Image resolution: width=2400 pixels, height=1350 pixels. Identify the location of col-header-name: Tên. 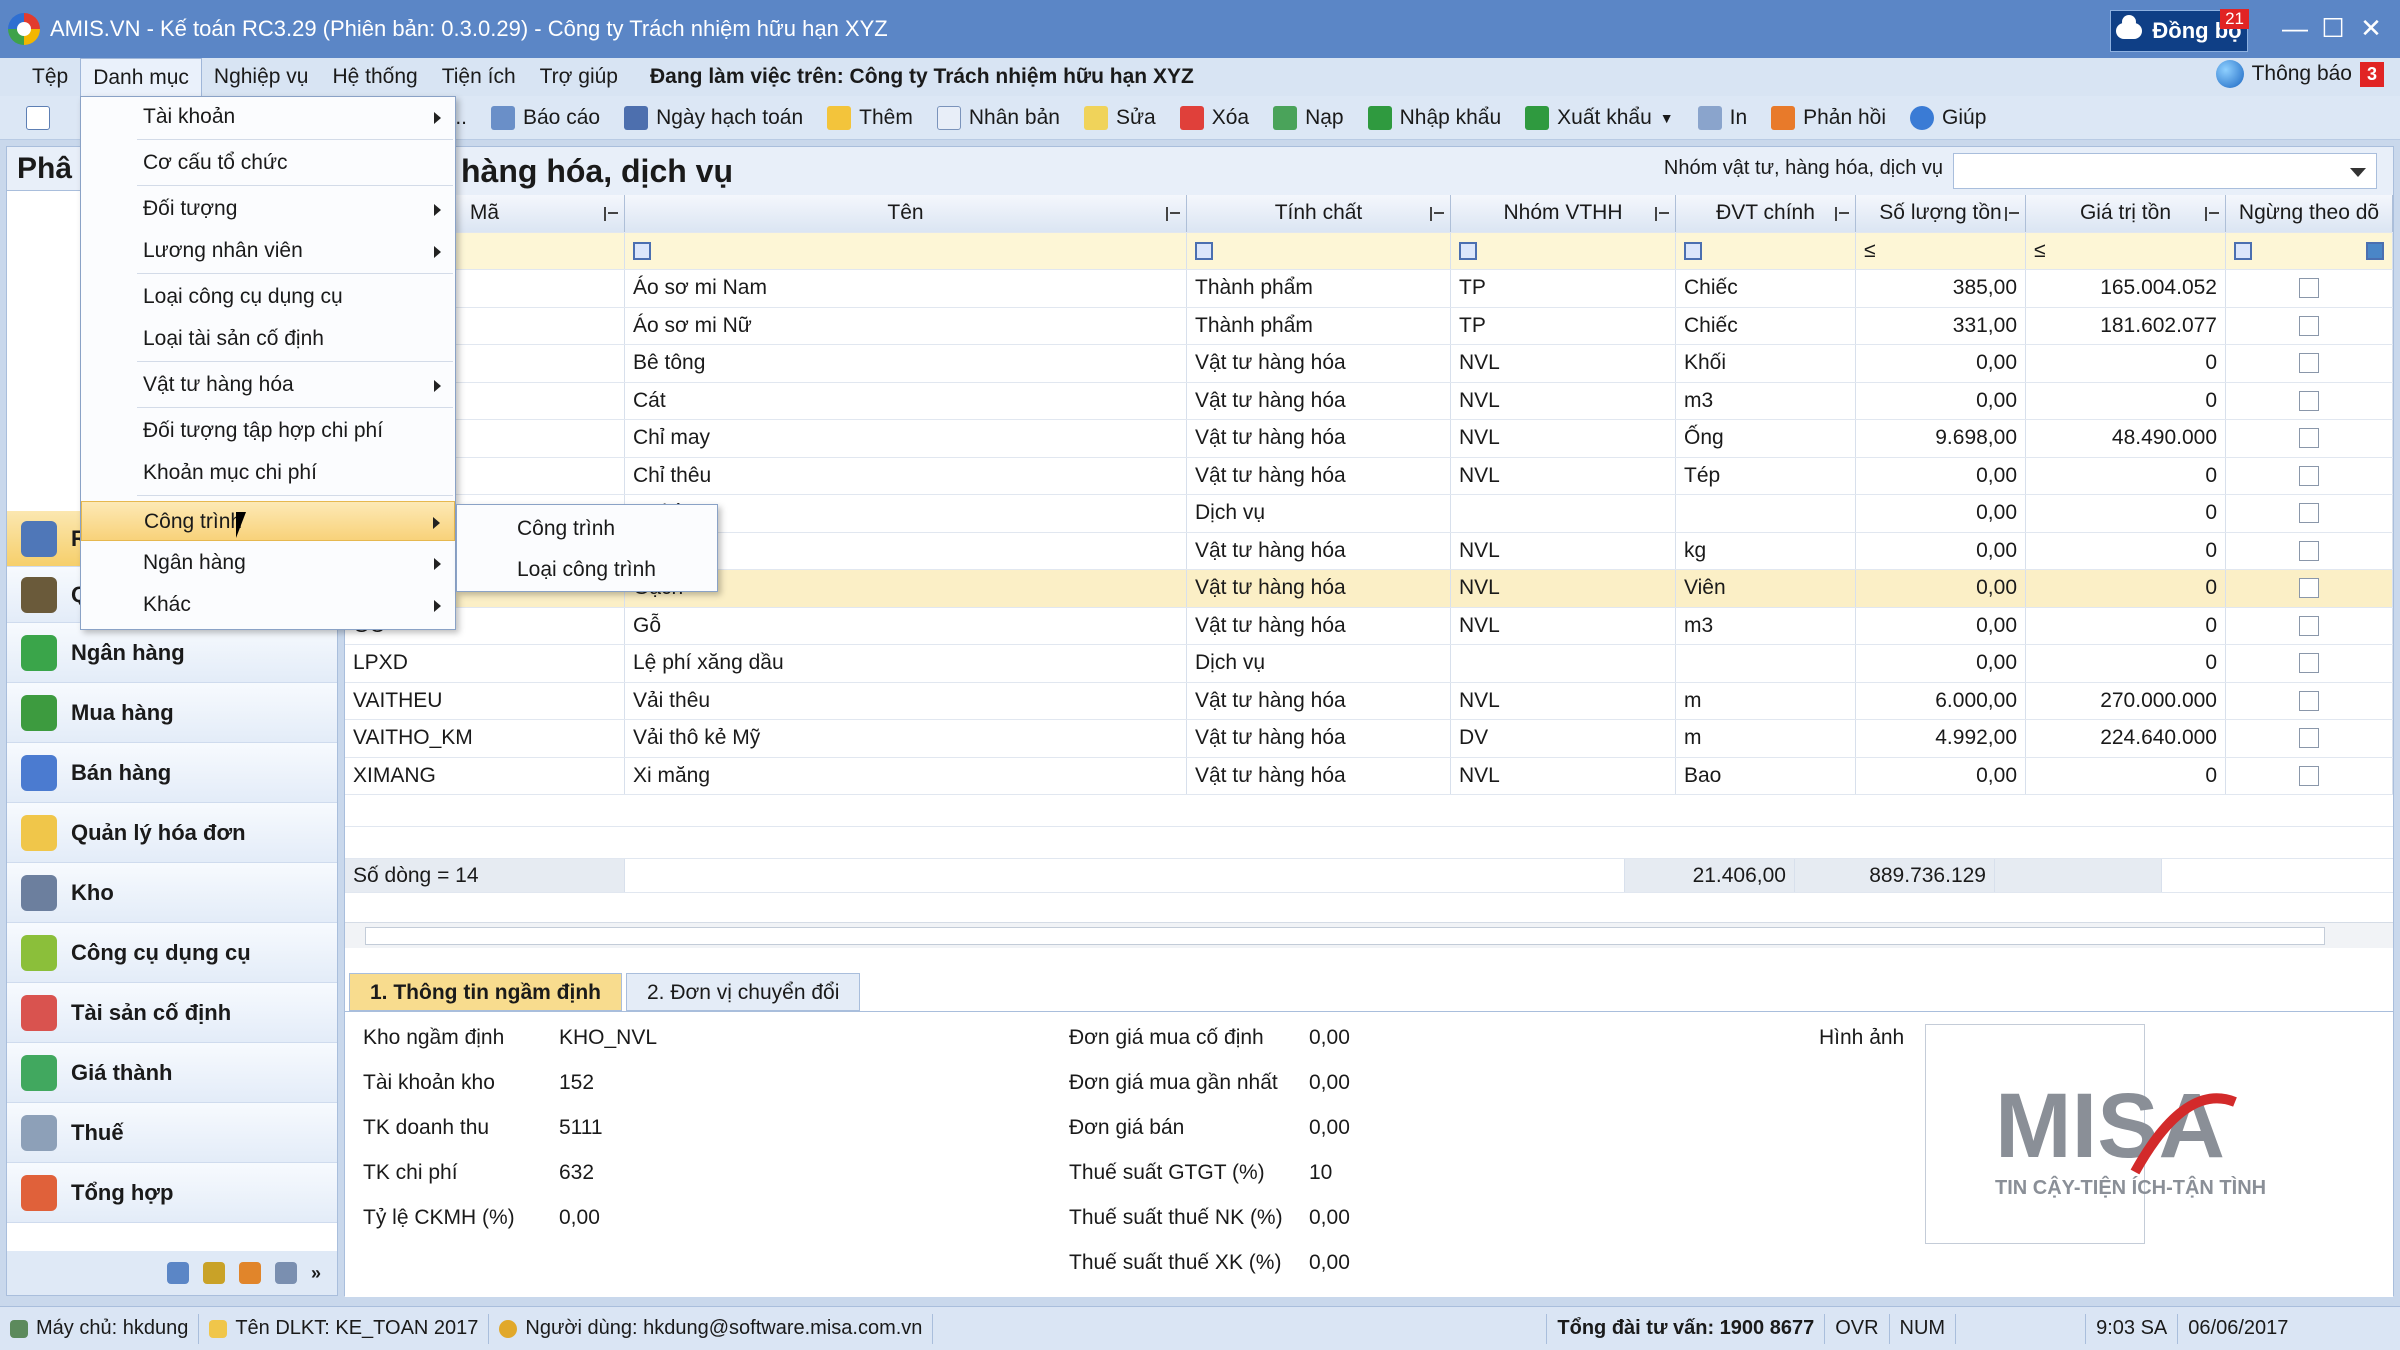
(906, 213).